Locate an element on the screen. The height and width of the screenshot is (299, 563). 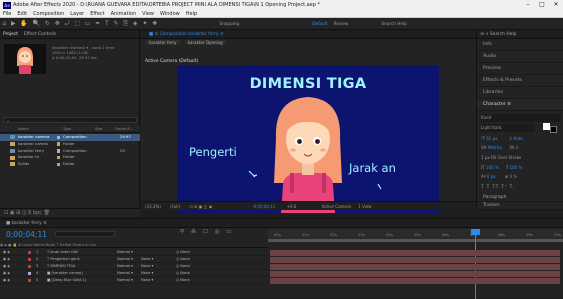
roto-brush-icon: ✦ is located at coordinates (144, 24).